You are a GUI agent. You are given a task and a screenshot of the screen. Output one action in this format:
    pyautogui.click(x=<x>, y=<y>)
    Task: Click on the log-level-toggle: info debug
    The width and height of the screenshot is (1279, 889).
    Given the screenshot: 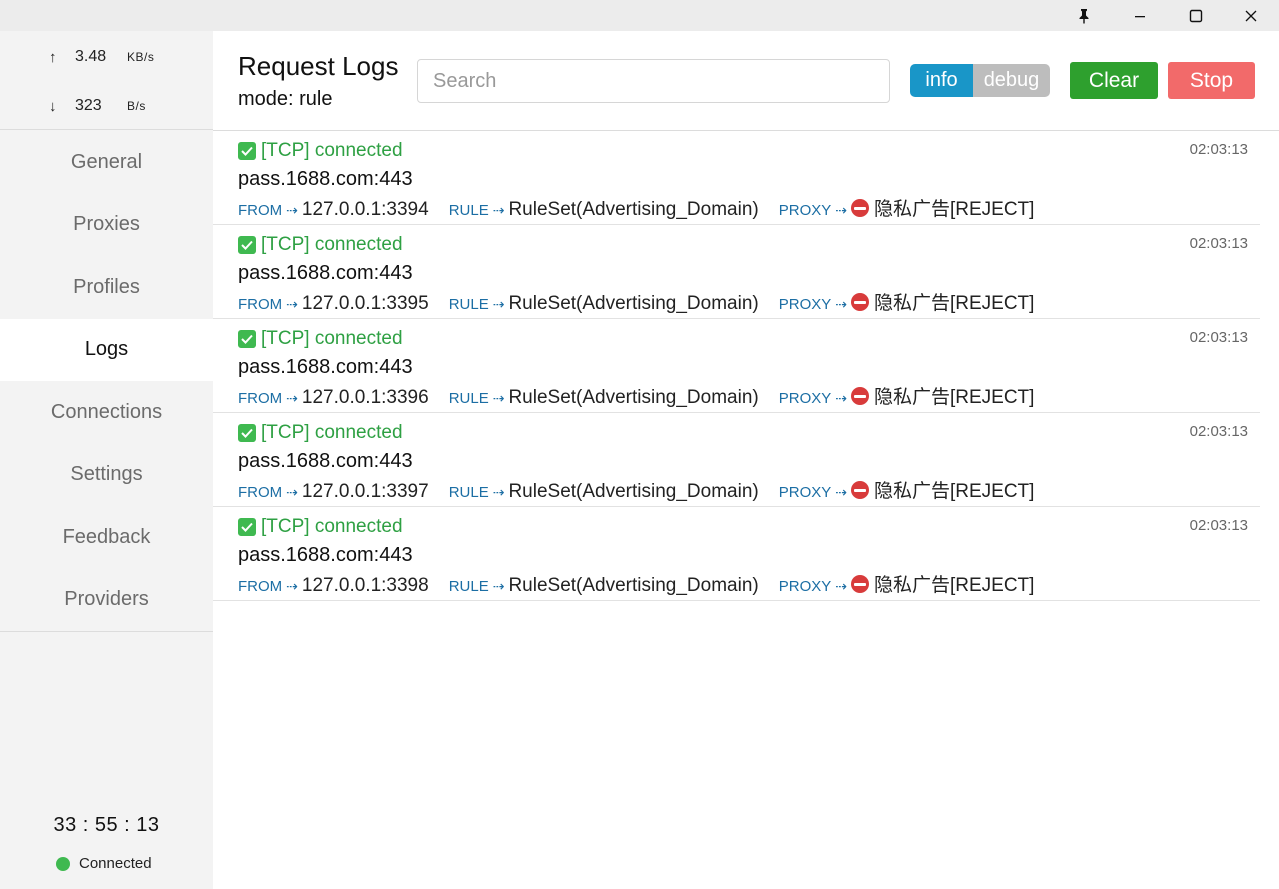 What is the action you would take?
    pyautogui.click(x=980, y=80)
    